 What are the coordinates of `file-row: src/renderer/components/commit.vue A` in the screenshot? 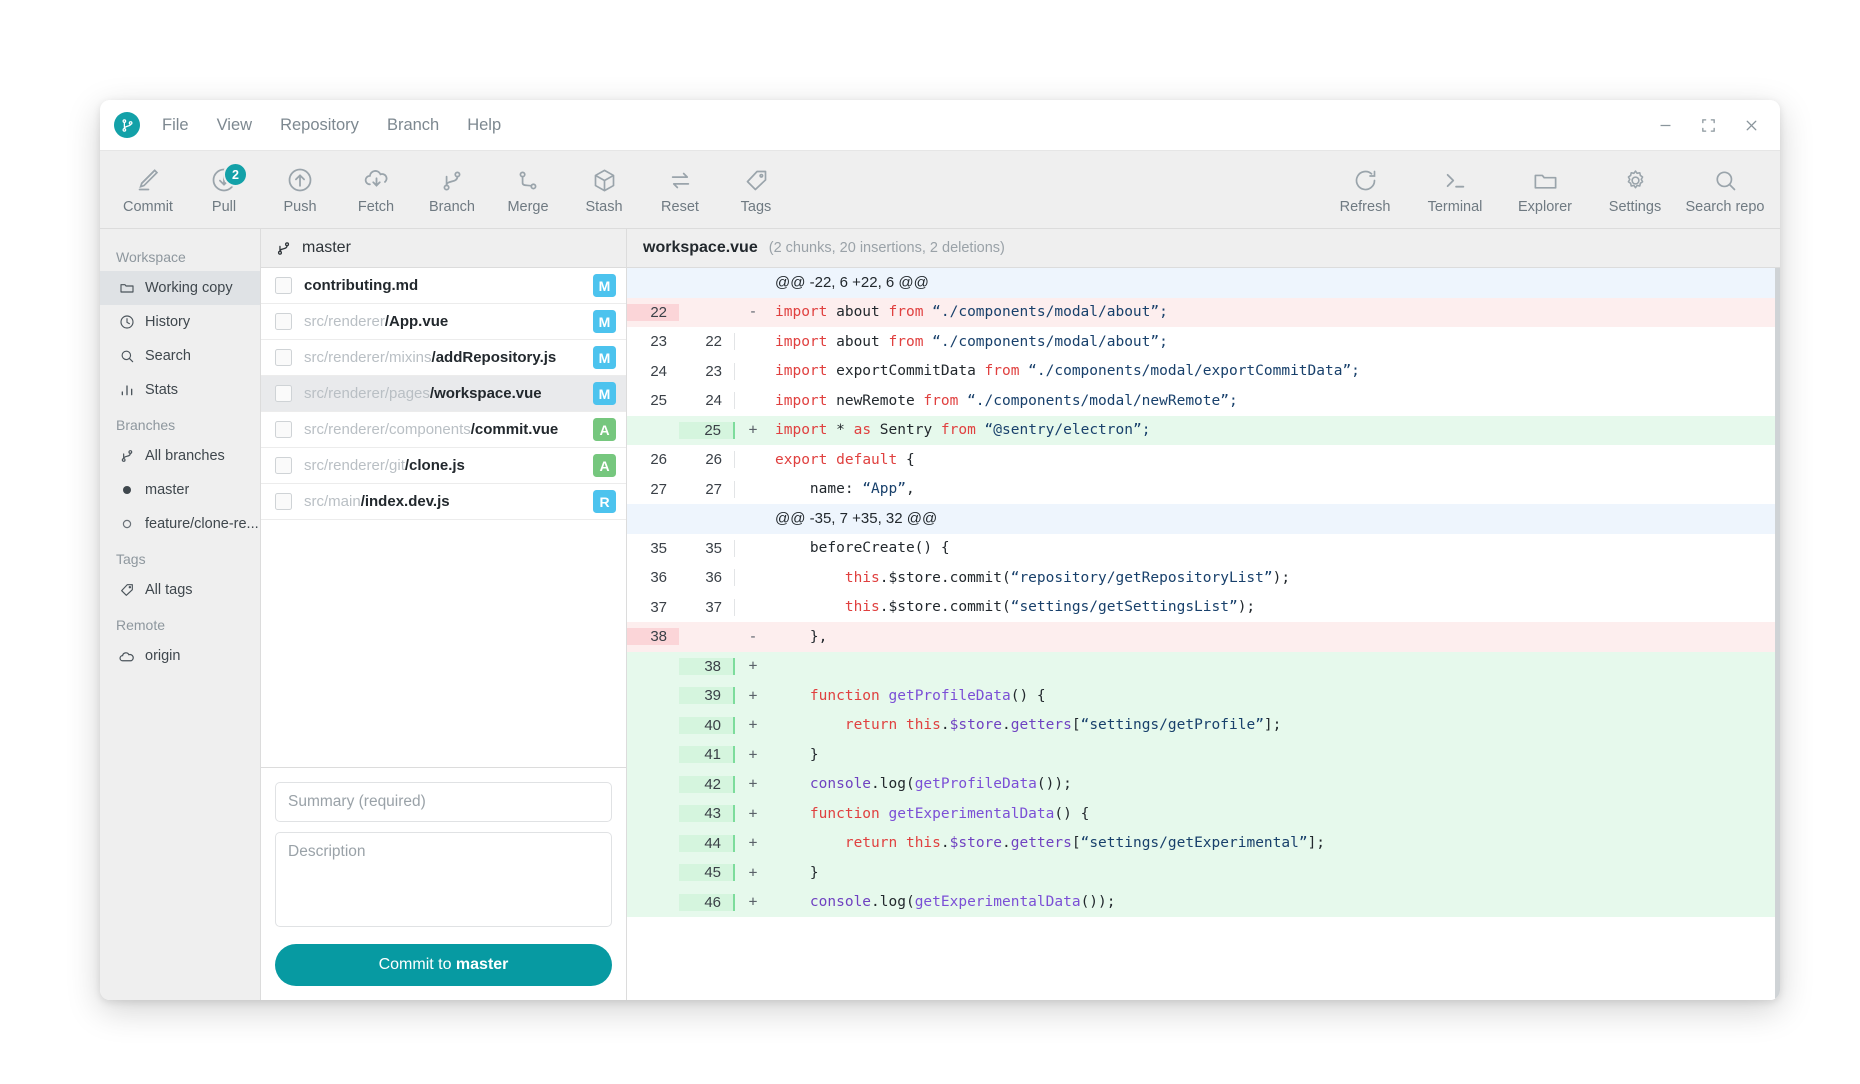 It's located at (443, 430).